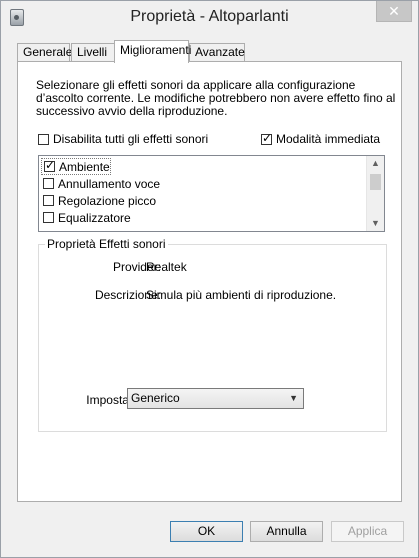 This screenshot has height=558, width=419. I want to click on list-item: Ambiente, so click(76, 166).